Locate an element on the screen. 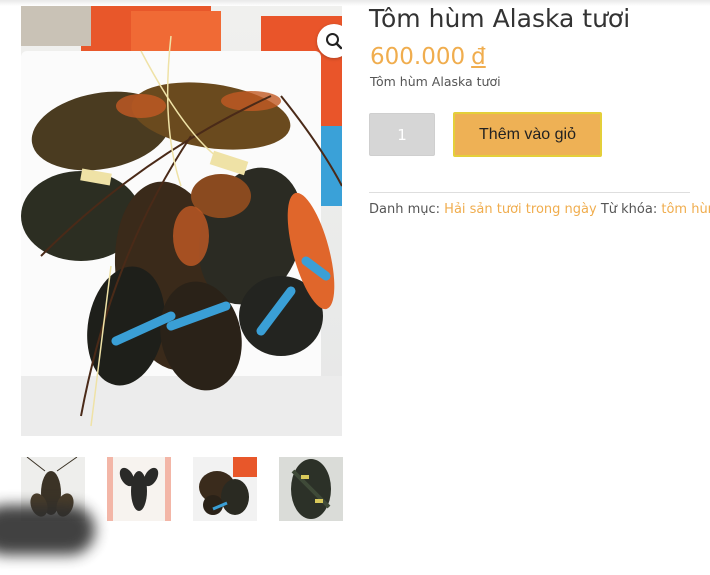 The height and width of the screenshot is (575, 710). product-price: 600.000 đ is located at coordinates (428, 57).